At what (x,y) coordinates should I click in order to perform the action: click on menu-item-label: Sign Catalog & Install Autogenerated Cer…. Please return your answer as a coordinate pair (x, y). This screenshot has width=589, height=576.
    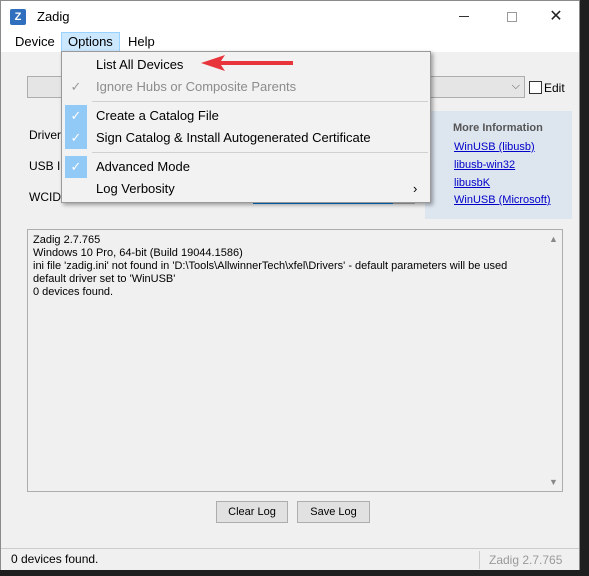
    Looking at the image, I should click on (233, 137).